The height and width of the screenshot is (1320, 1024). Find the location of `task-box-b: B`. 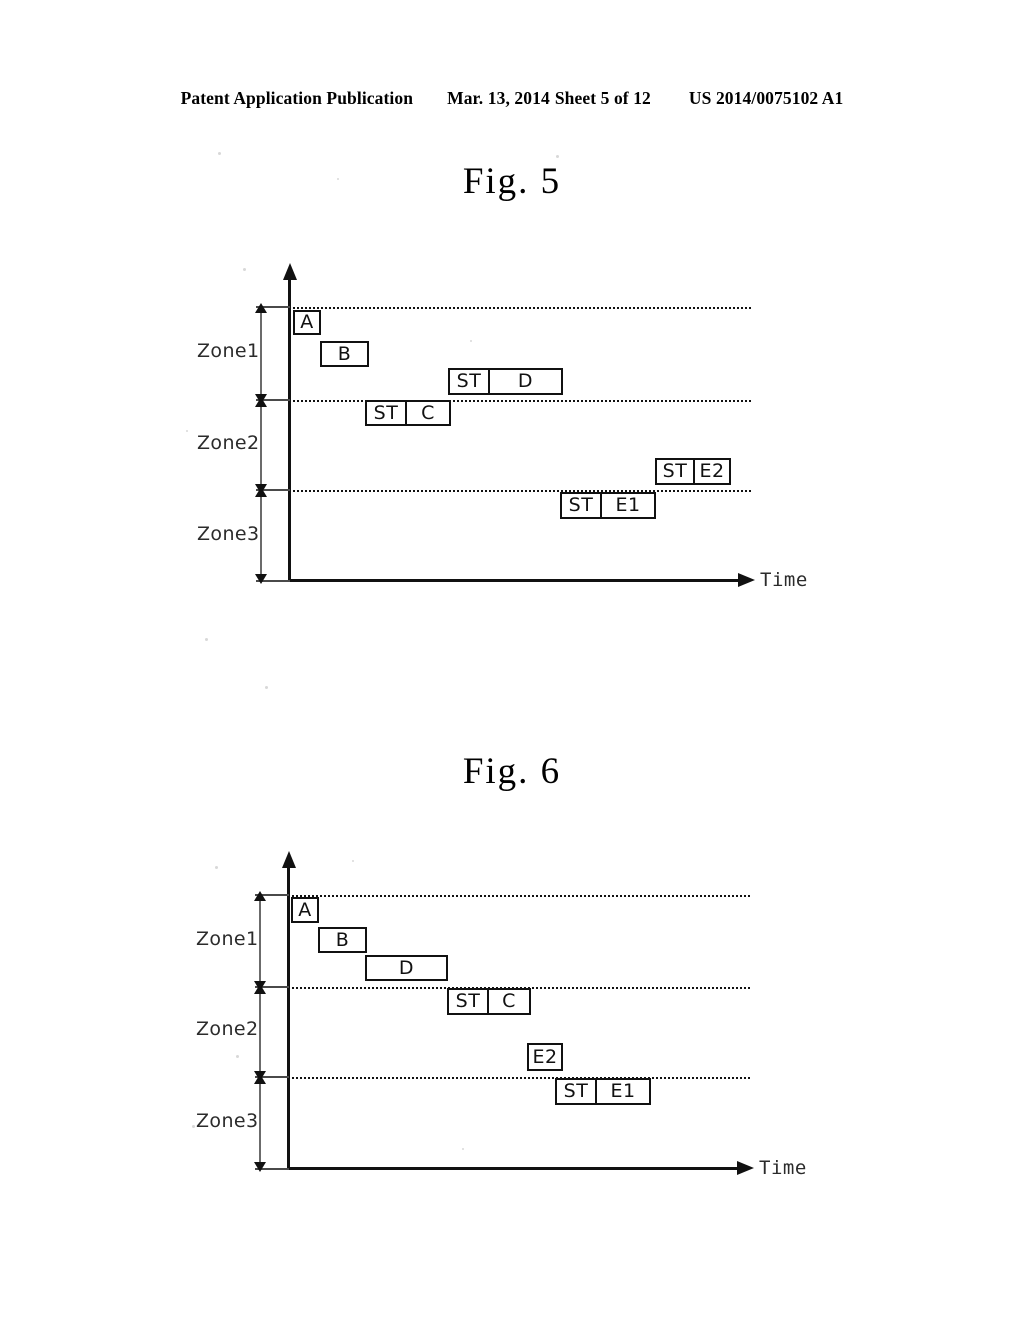

task-box-b: B is located at coordinates (342, 940).